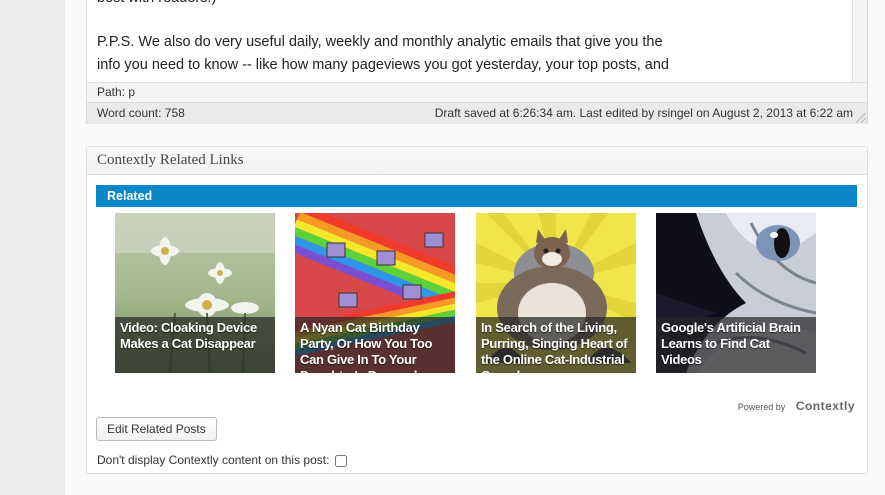  Describe the element at coordinates (825, 406) in the screenshot. I see `contextly-logo: Contextly` at that location.